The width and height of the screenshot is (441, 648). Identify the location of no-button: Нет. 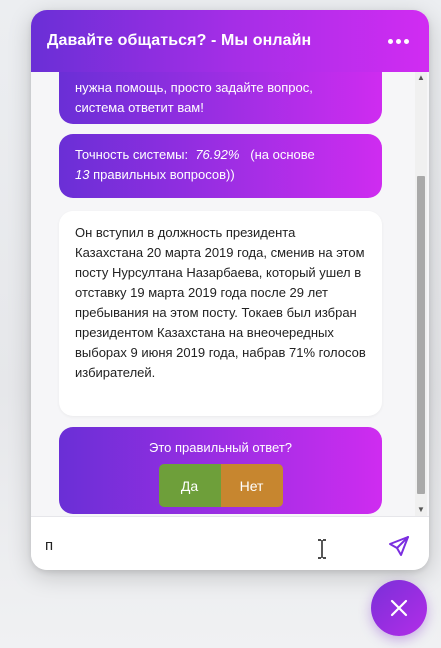
(251, 485).